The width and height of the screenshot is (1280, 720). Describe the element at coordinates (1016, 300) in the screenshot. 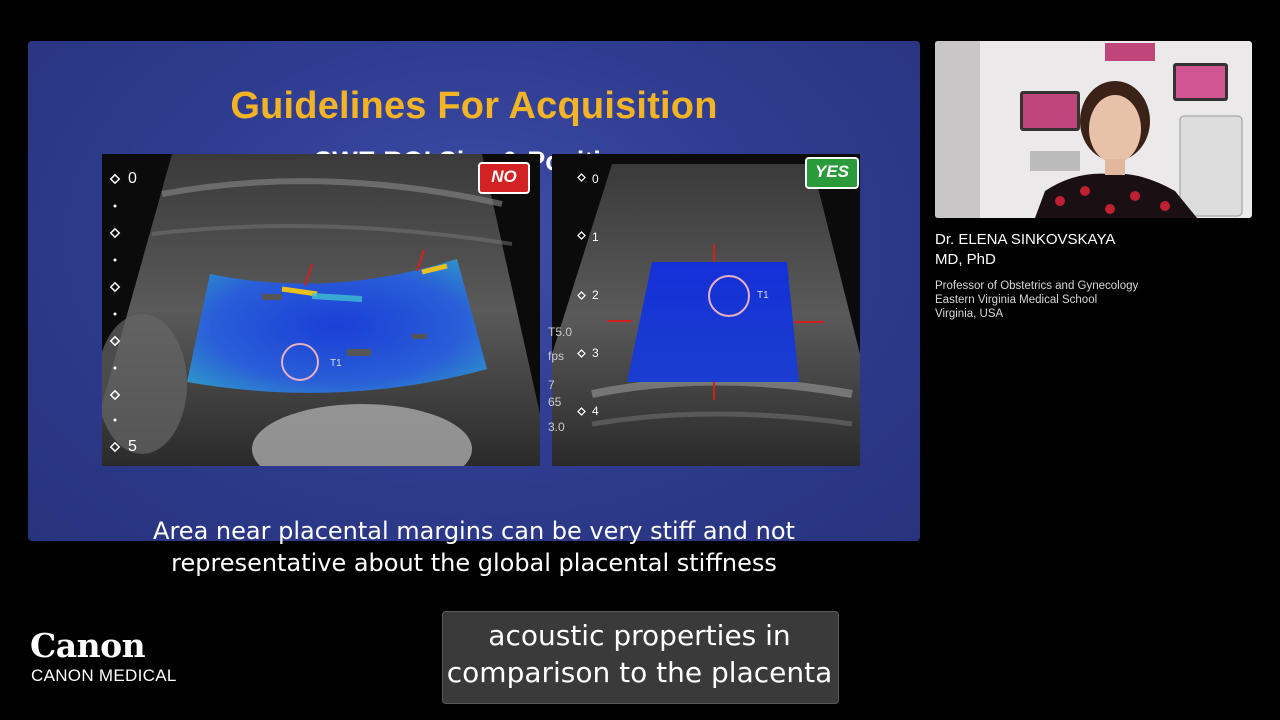

I see `speaker-institution: Eastern Virginia Medical School` at that location.